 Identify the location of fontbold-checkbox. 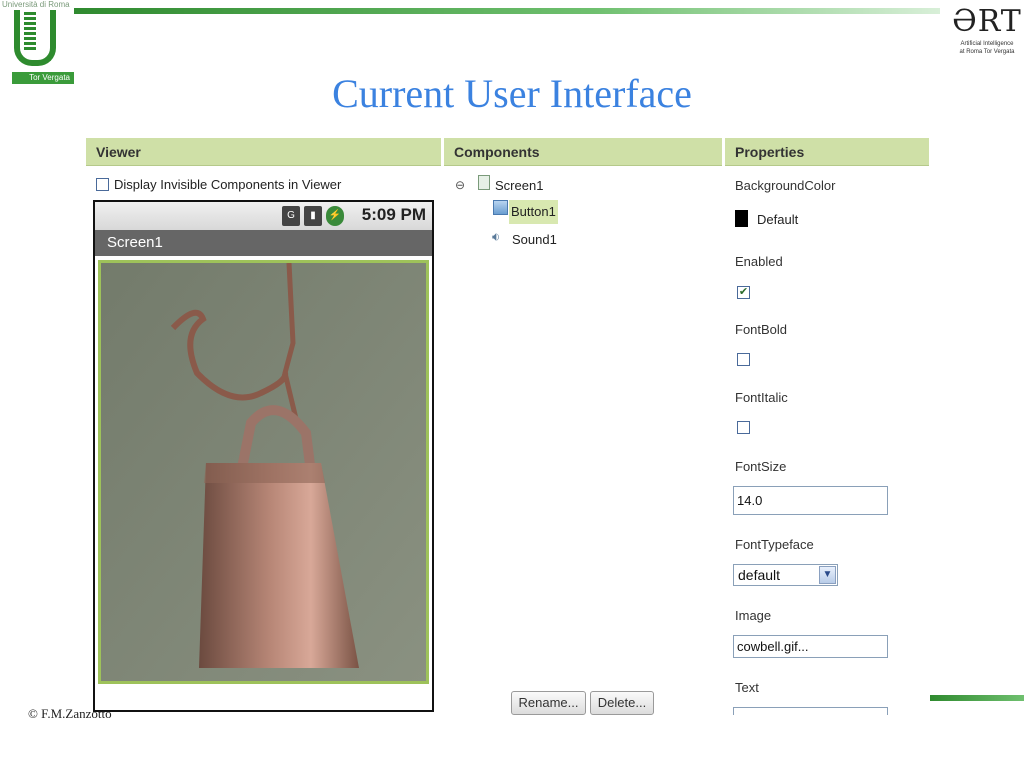
(743, 359).